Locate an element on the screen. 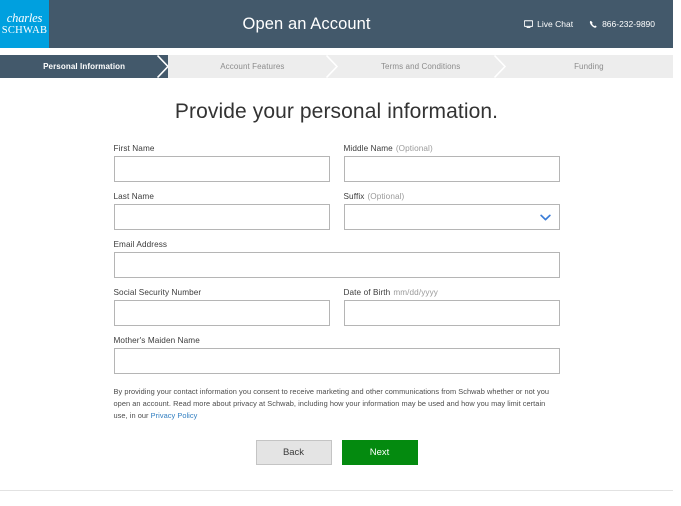 This screenshot has height=506, width=681. form-row-maiden-name: Mother's Maiden Name is located at coordinates (336, 355).